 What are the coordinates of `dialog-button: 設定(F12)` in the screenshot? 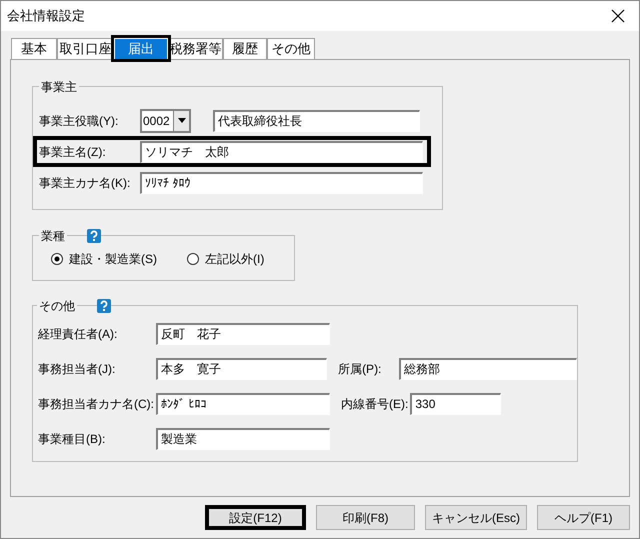 It's located at (255, 517).